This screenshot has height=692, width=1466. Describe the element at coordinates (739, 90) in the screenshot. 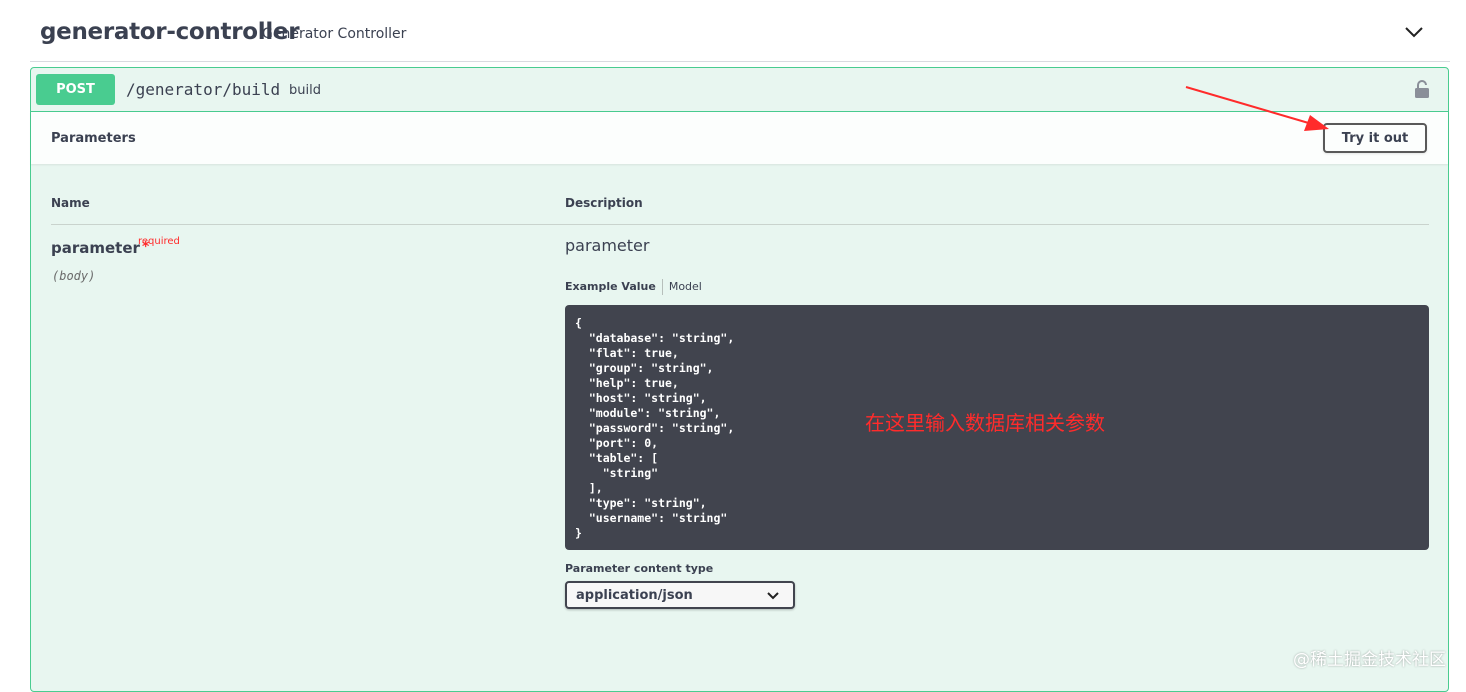

I see `operation-summary: POST /generator/build build` at that location.